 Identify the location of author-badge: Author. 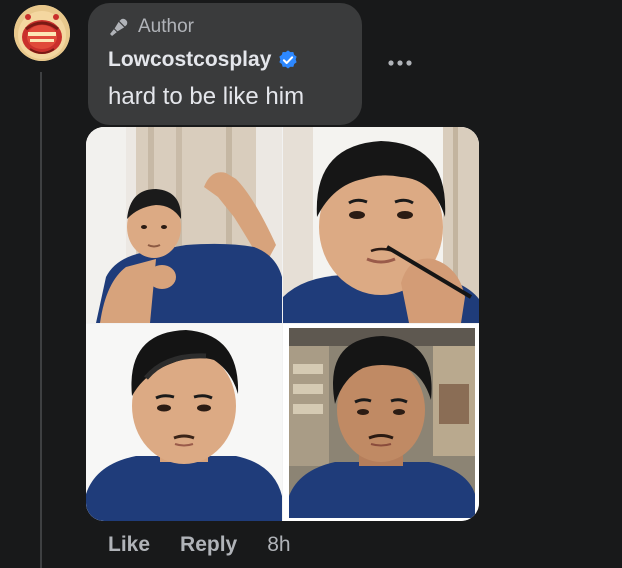
(151, 27).